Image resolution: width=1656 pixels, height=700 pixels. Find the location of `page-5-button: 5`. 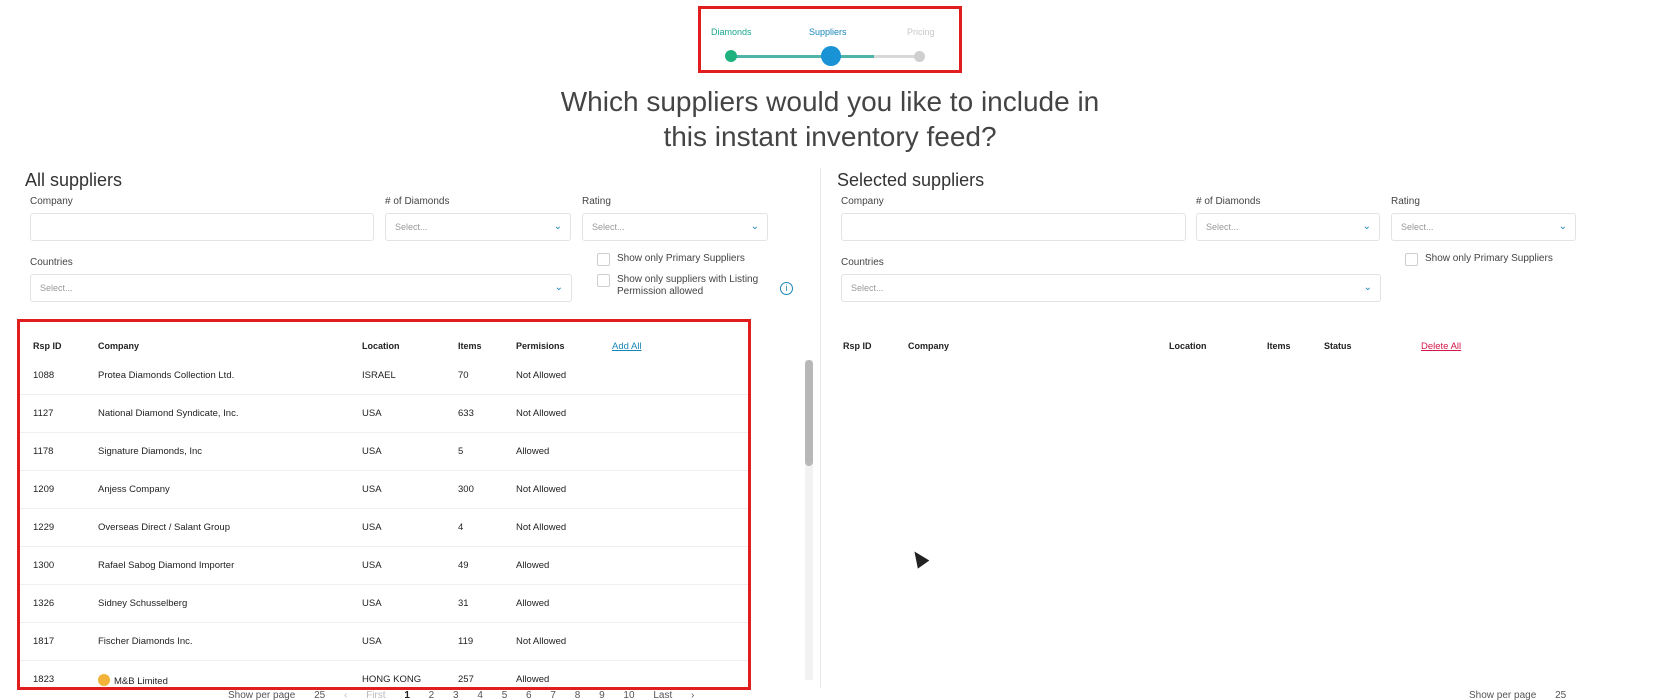

page-5-button: 5 is located at coordinates (505, 695).